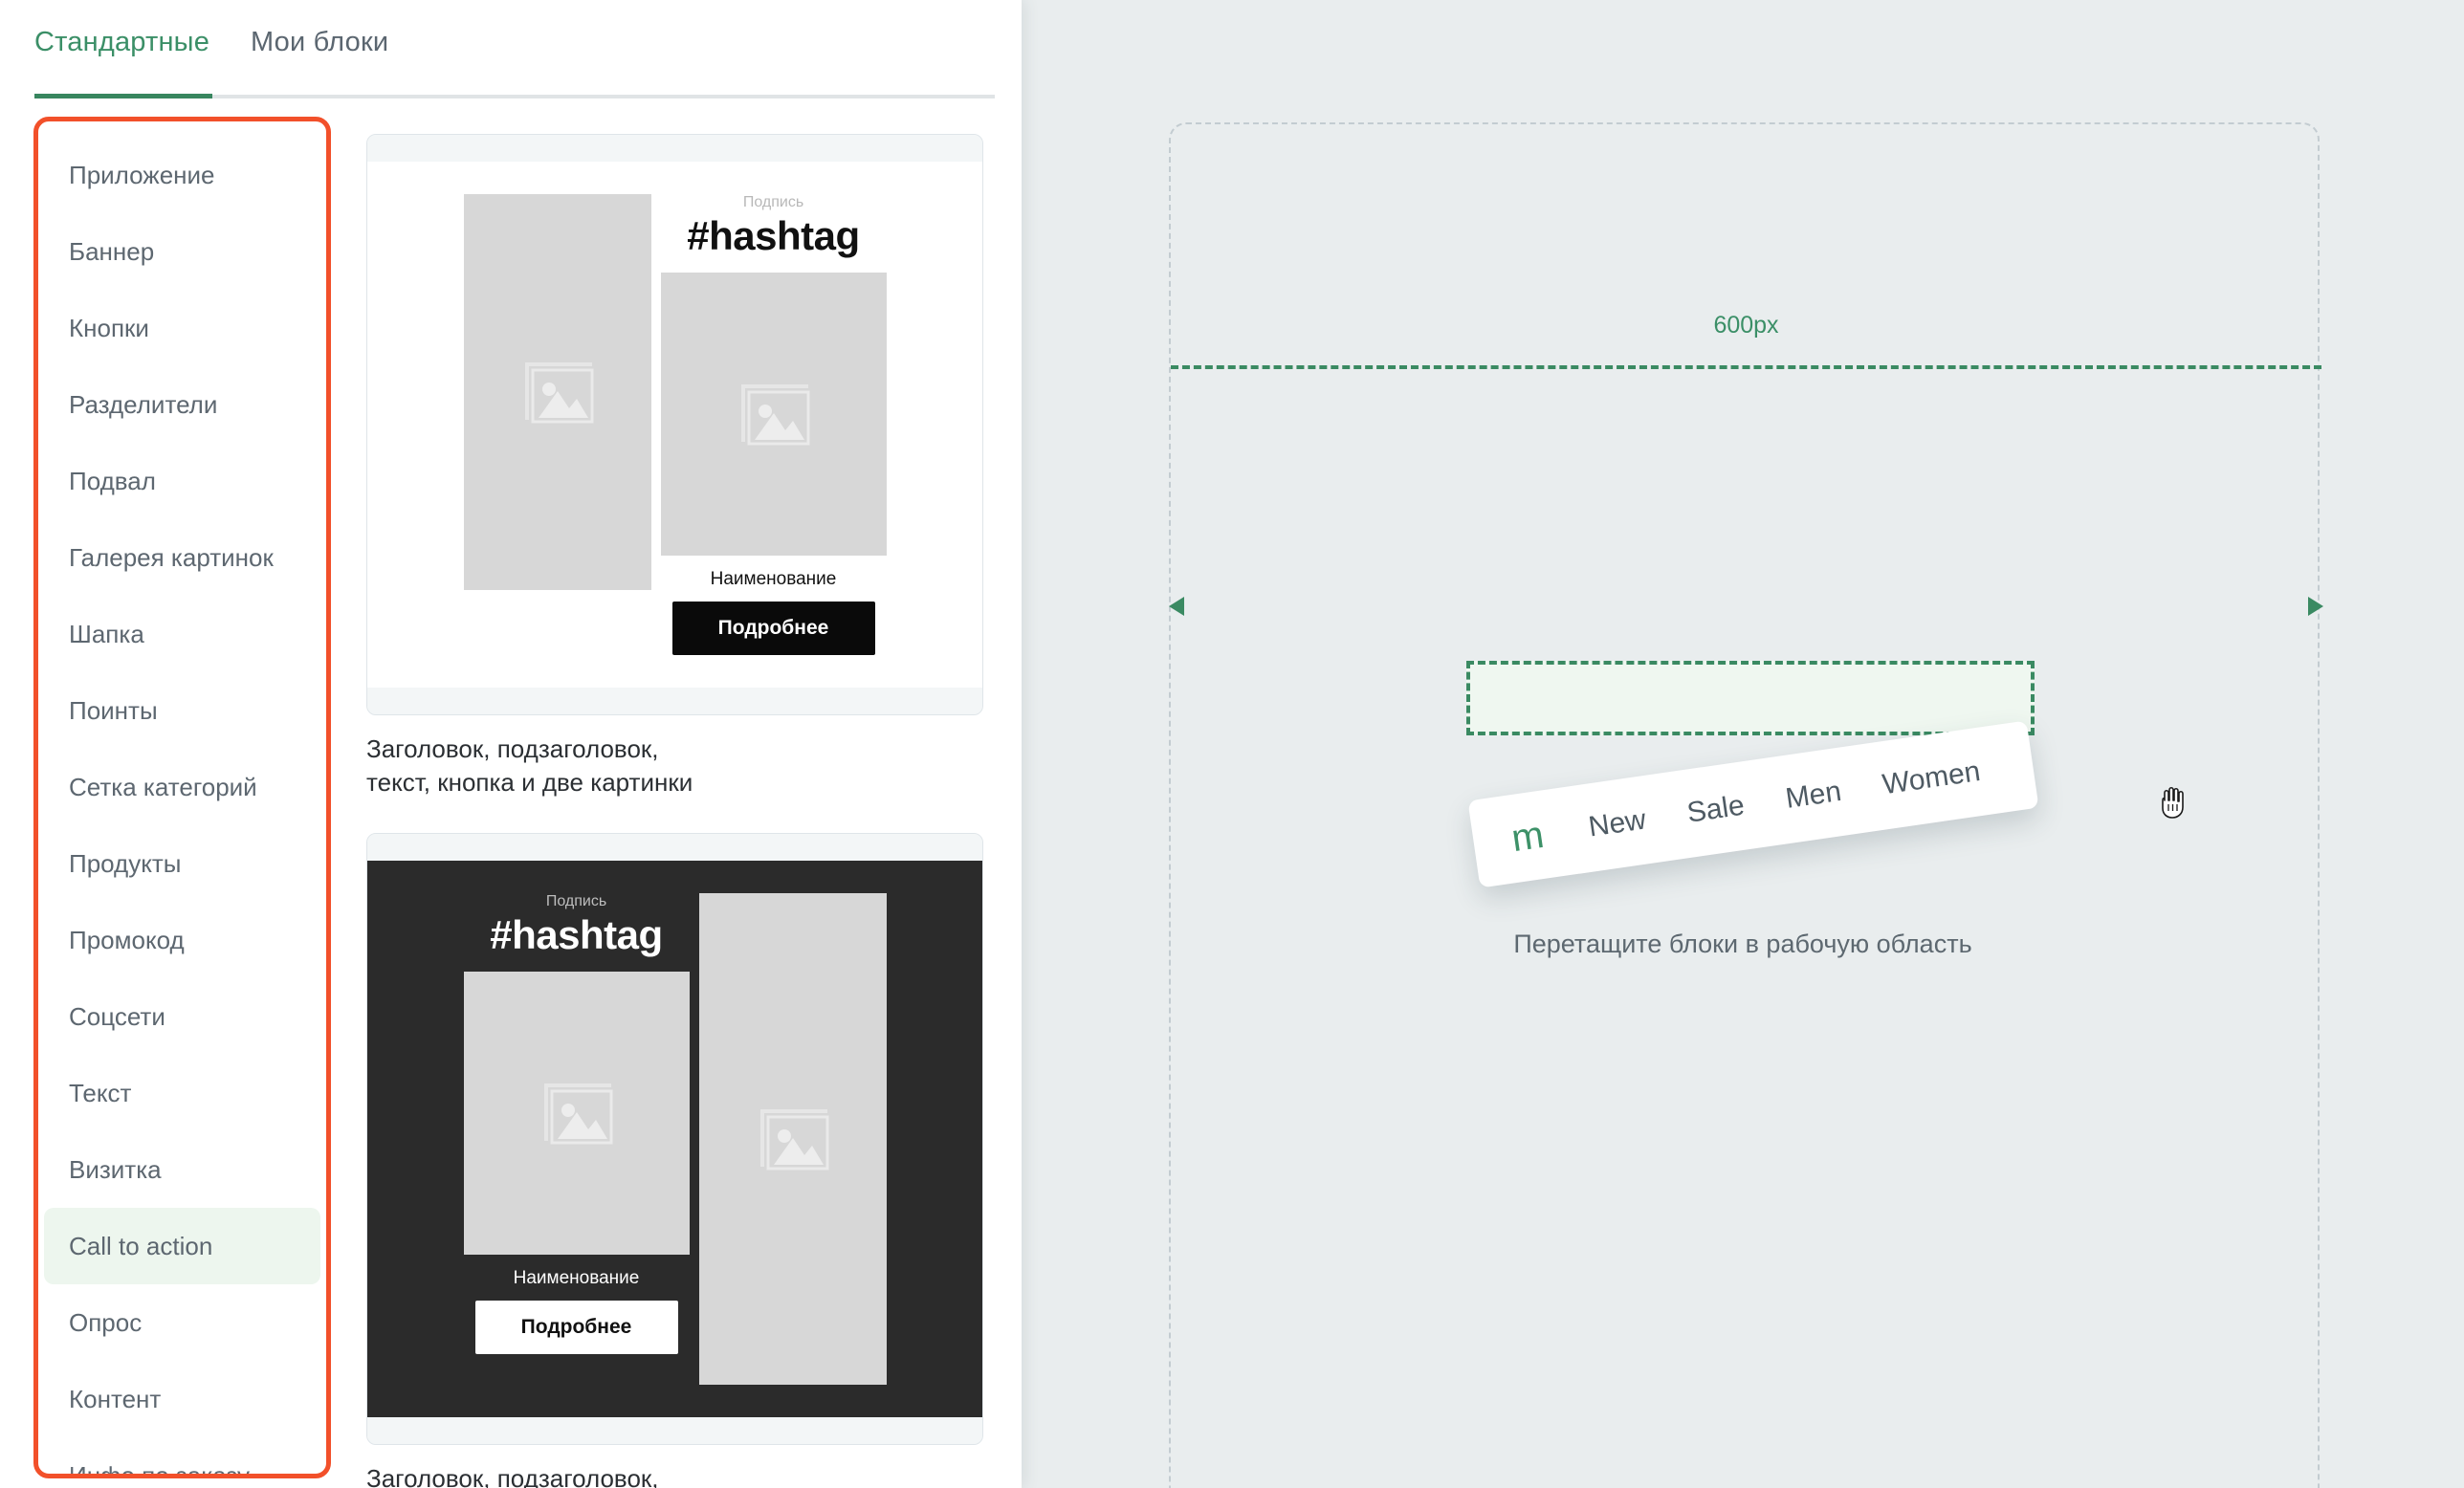  What do you see at coordinates (1527, 837) in the screenshot?
I see `brand-logo: m` at bounding box center [1527, 837].